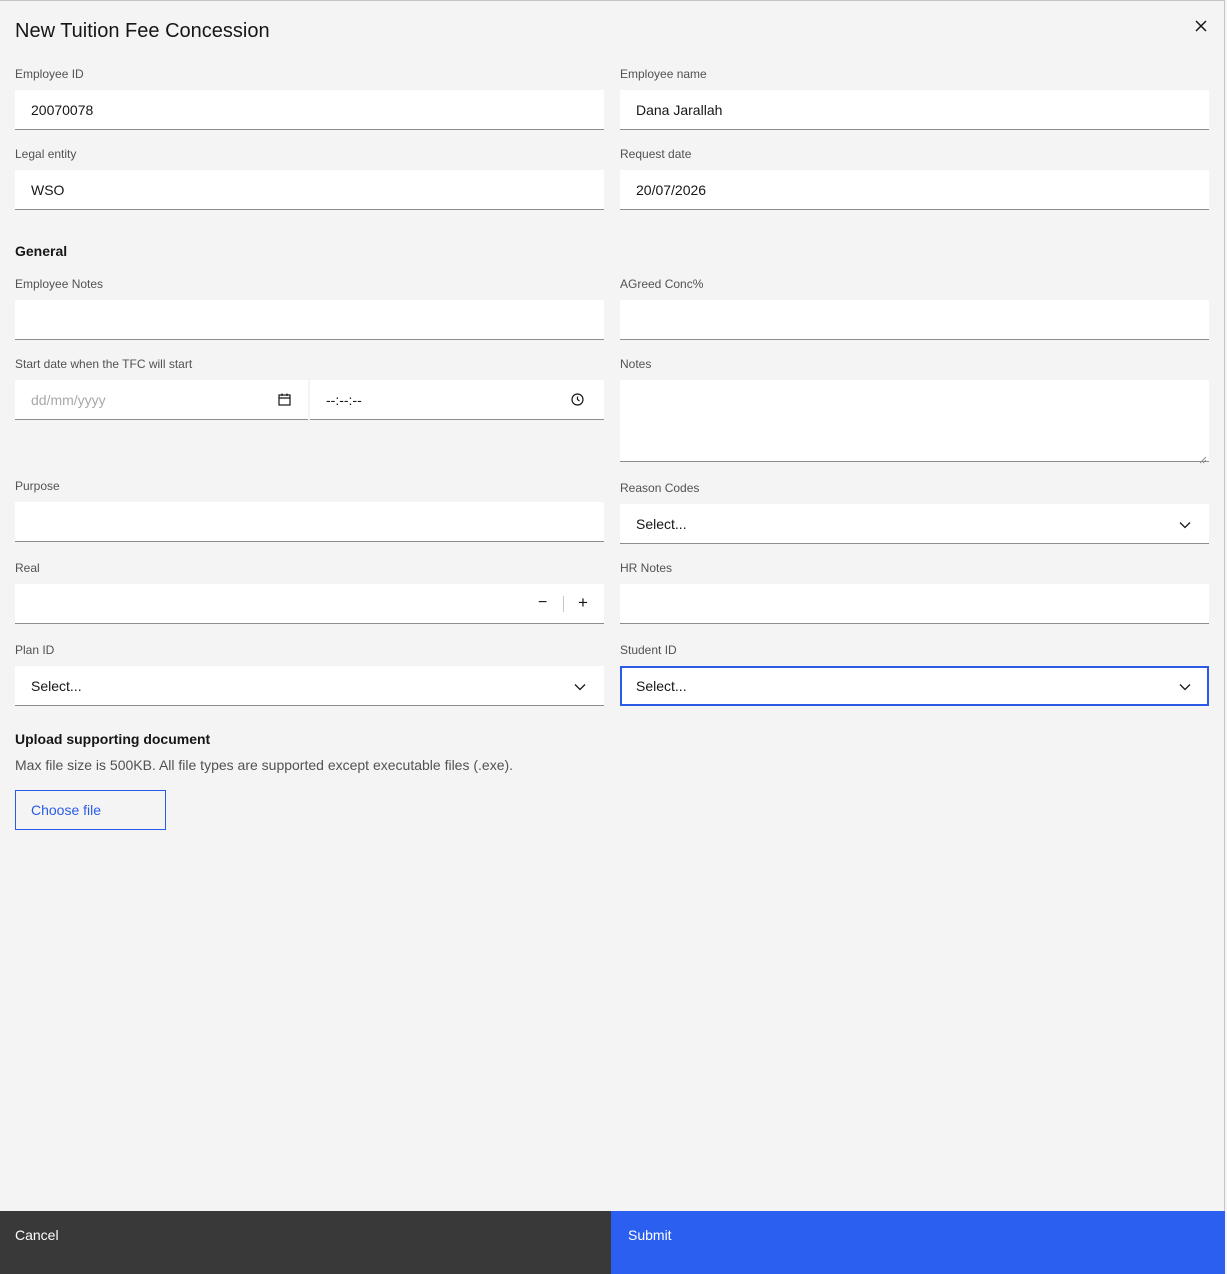 The height and width of the screenshot is (1274, 1227). Describe the element at coordinates (914, 422) in the screenshot. I see `notes-textarea` at that location.